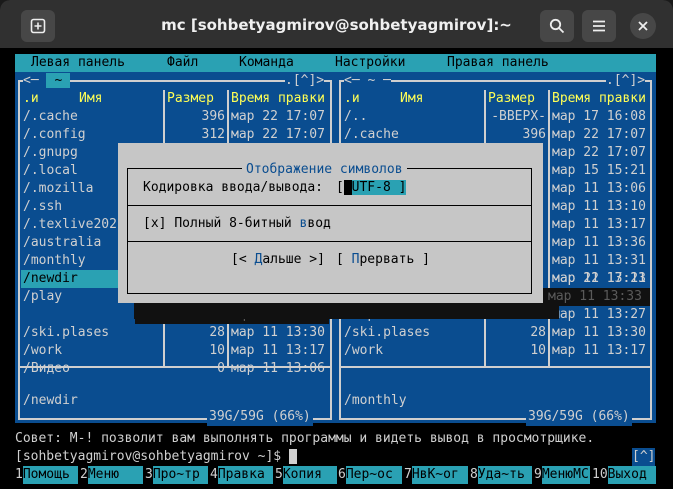 This screenshot has height=489, width=673. What do you see at coordinates (78, 63) in the screenshot?
I see `menu-left-panel: Левая панель` at bounding box center [78, 63].